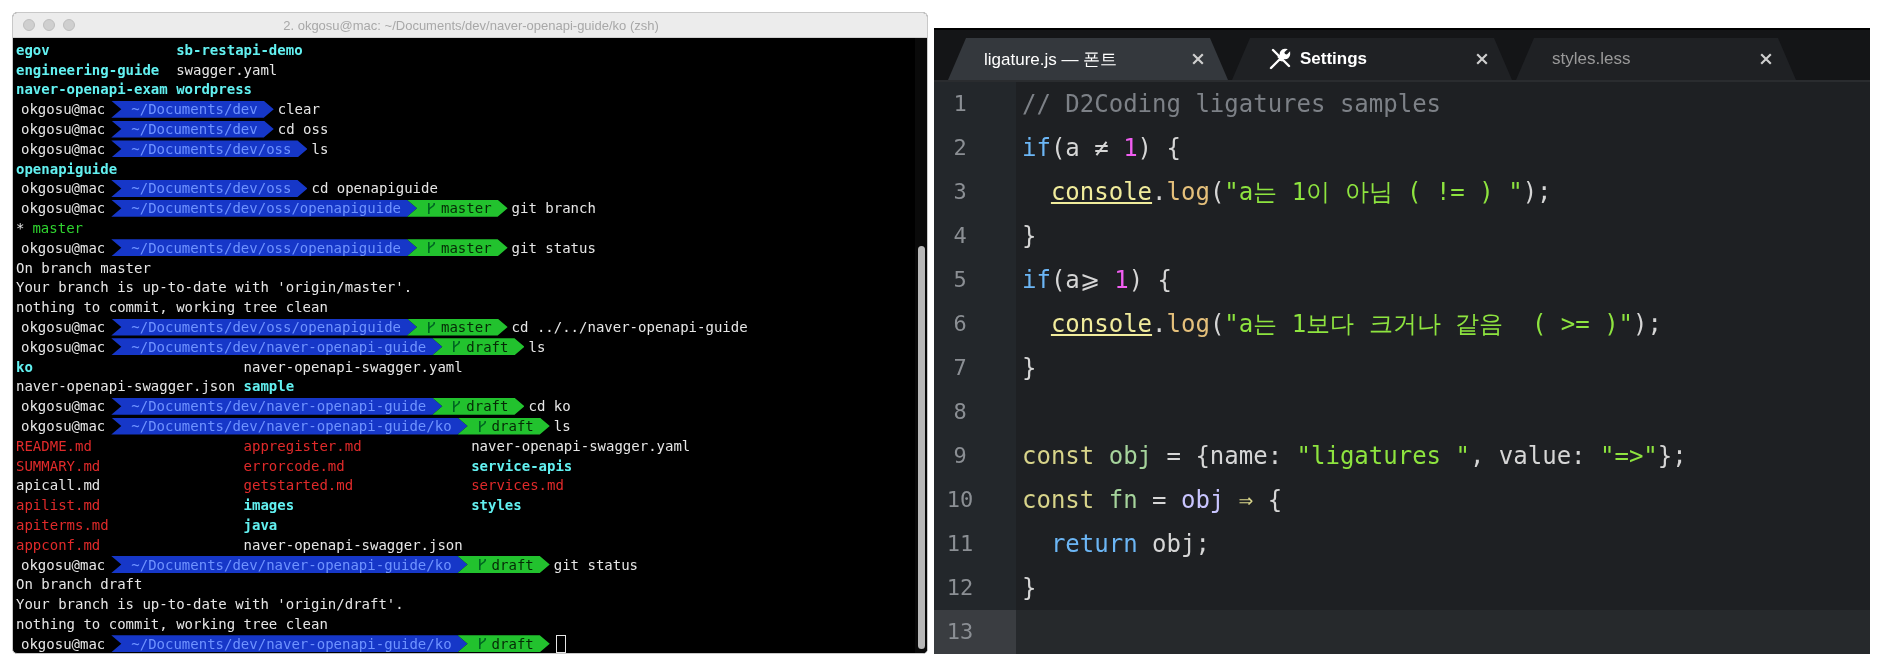  I want to click on file-name: appconf.md, so click(59, 544).